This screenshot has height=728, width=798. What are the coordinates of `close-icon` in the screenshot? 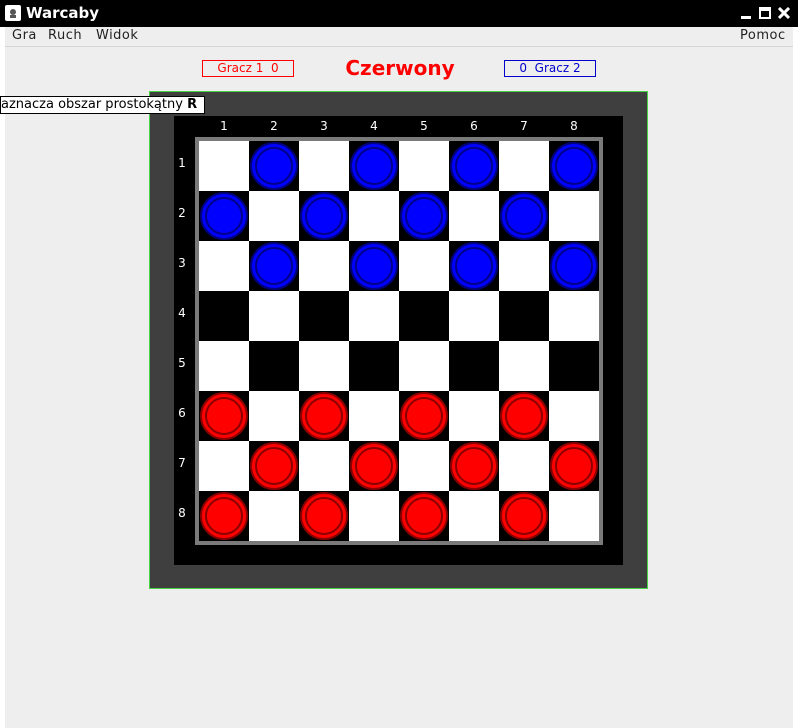 It's located at (784, 13).